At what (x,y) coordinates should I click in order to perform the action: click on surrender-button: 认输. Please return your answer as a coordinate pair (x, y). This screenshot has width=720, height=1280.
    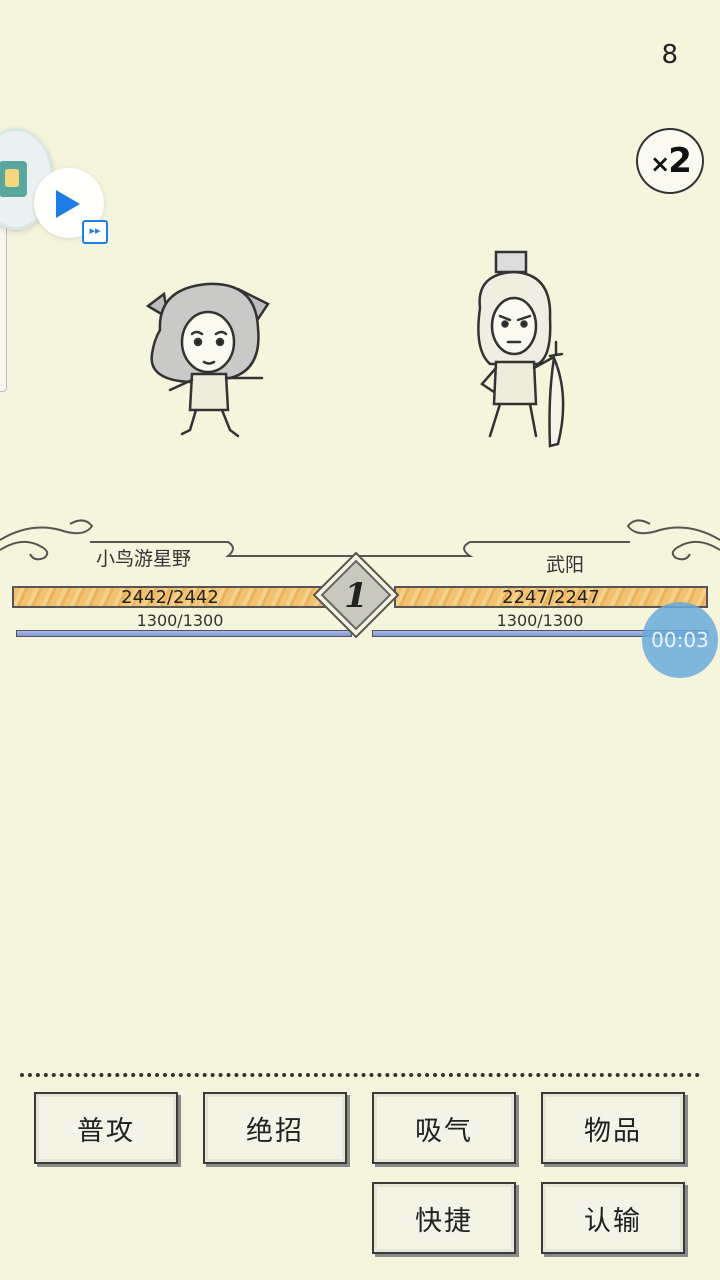
    Looking at the image, I should click on (613, 1218).